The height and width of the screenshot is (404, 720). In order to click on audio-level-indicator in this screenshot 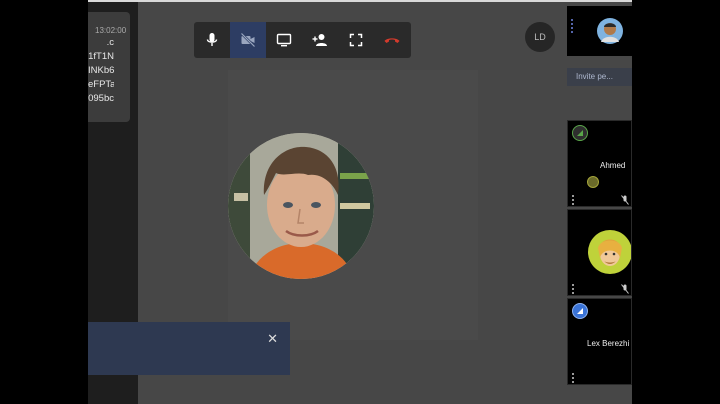, I will do `click(593, 182)`.